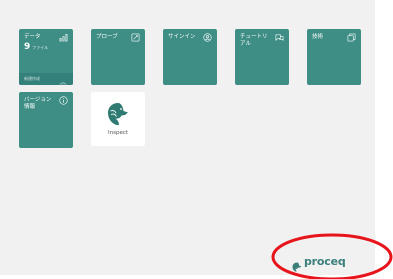 This screenshot has width=393, height=279. What do you see at coordinates (27, 47) in the screenshot?
I see `file-count-value: 9` at bounding box center [27, 47].